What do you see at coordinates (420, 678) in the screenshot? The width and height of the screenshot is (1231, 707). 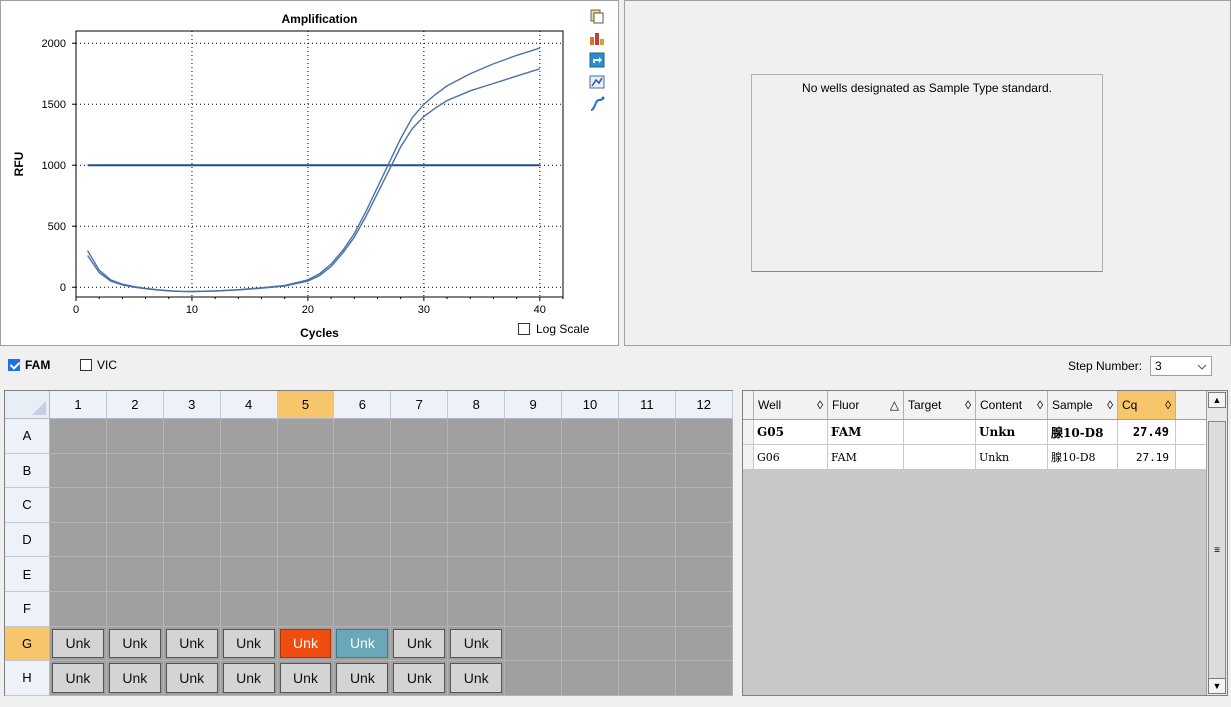 I see `plate-well-H7: Unk` at bounding box center [420, 678].